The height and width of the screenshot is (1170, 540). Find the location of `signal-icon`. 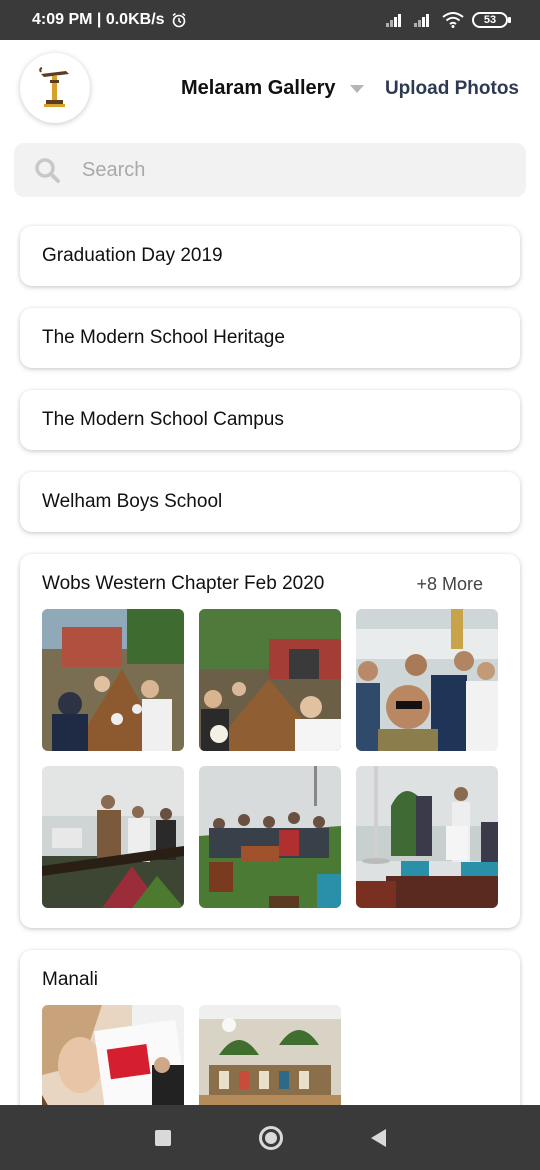

signal-icon is located at coordinates (396, 20).